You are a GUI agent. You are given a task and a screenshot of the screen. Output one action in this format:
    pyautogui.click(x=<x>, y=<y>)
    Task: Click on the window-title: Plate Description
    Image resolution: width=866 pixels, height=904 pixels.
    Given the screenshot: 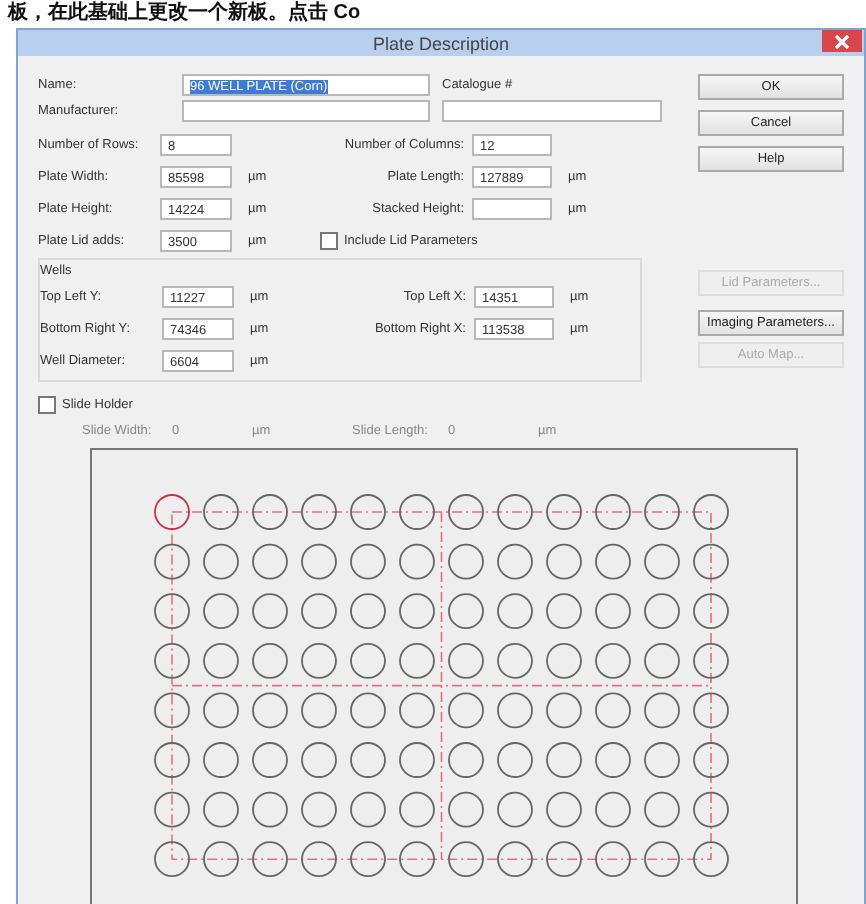 What is the action you would take?
    pyautogui.click(x=441, y=43)
    